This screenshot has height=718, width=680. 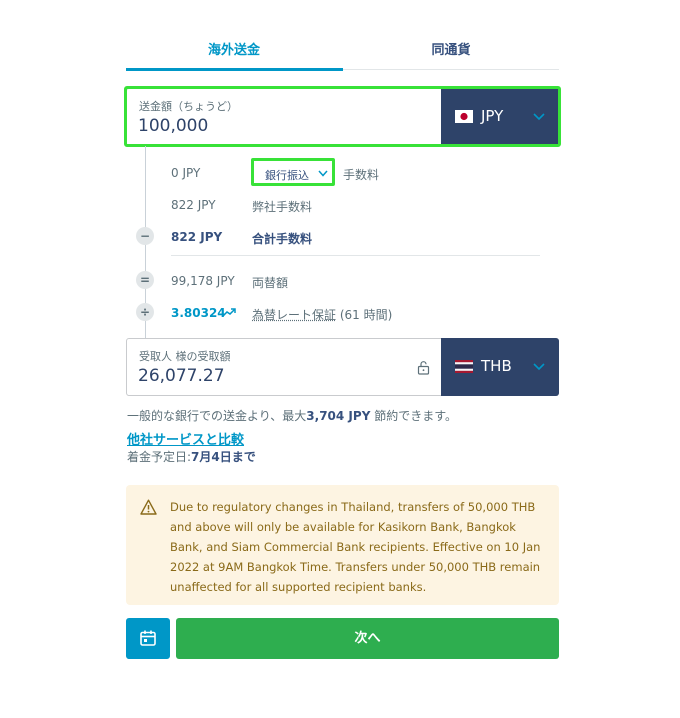 I want to click on savings-prefix: 一般的な銀行での送金より、最大, so click(x=217, y=416).